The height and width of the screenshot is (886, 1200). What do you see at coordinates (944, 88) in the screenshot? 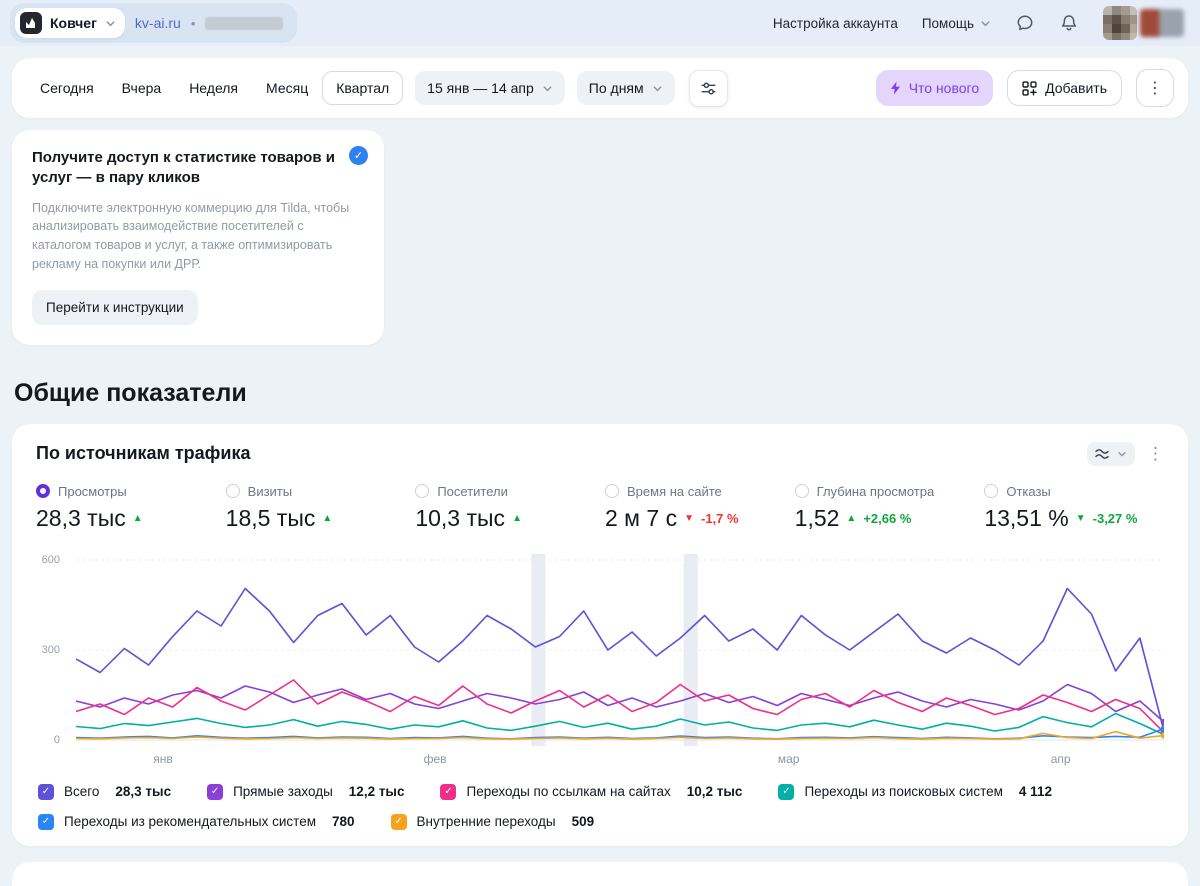
I see `whats-new-label: Что нового` at bounding box center [944, 88].